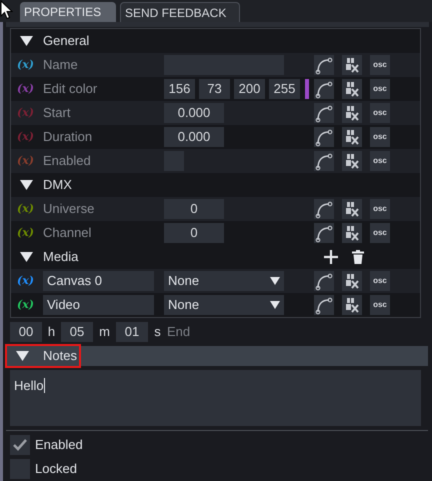  What do you see at coordinates (66, 41) in the screenshot?
I see `section-title: General` at bounding box center [66, 41].